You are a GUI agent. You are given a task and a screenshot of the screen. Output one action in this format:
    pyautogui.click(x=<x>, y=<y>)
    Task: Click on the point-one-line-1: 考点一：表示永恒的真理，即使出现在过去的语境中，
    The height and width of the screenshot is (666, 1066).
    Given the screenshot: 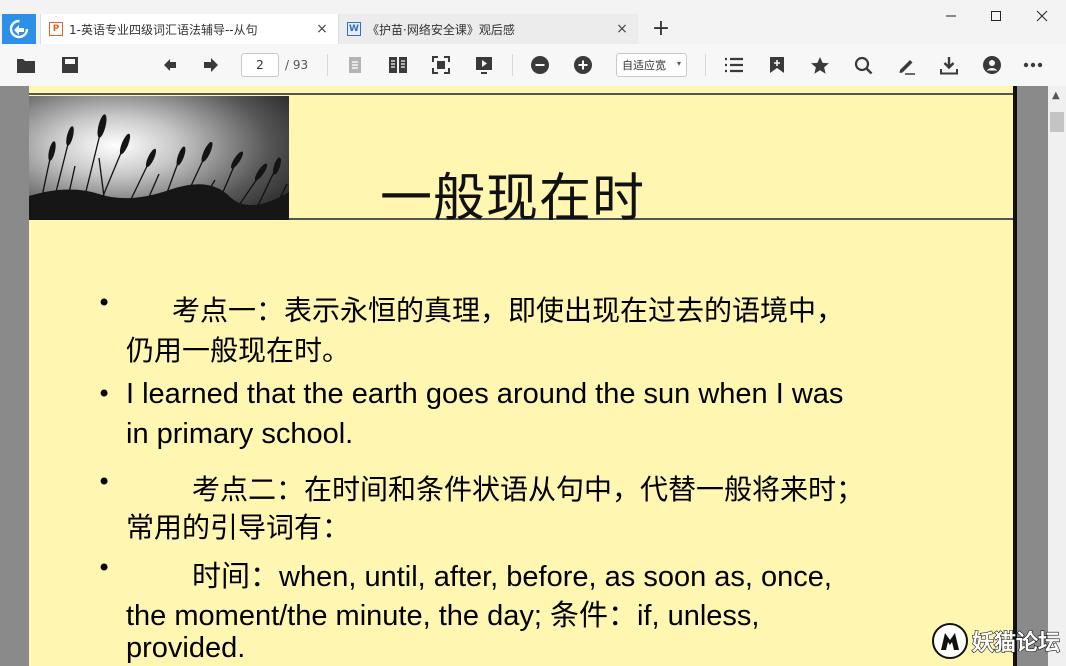 What is the action you would take?
    pyautogui.click(x=485, y=309)
    